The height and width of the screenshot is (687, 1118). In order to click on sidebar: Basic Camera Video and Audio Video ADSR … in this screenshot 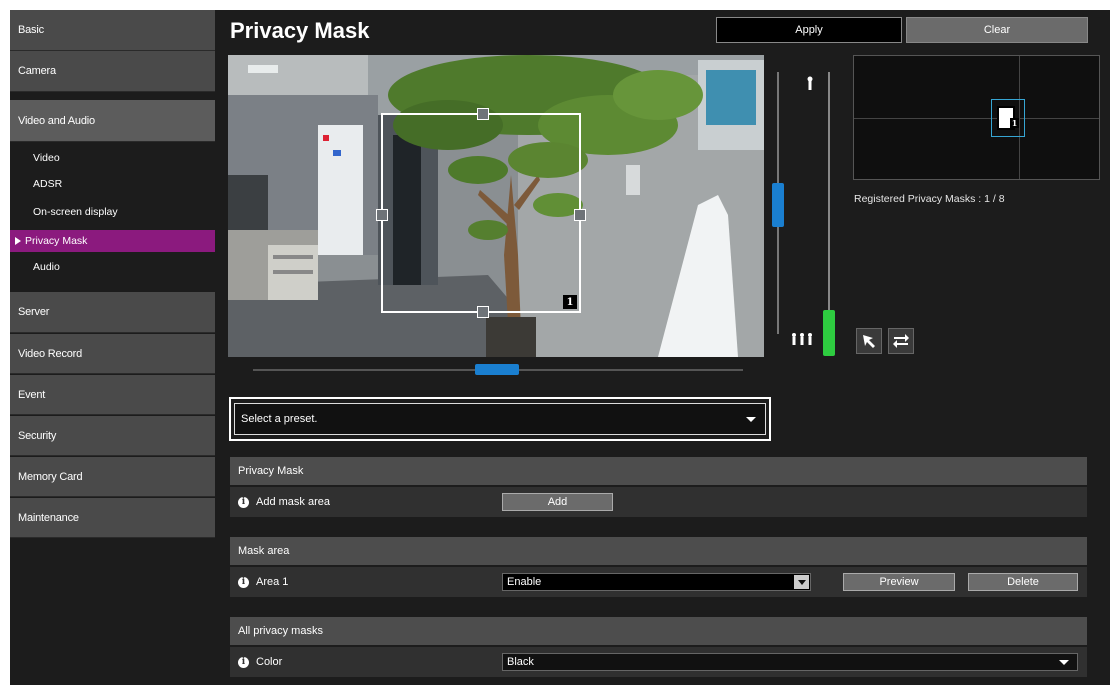, I will do `click(112, 275)`.